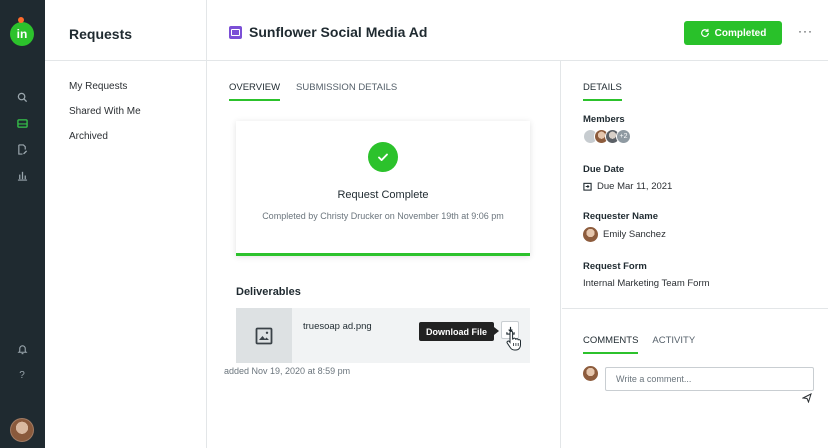  Describe the element at coordinates (255, 91) in the screenshot. I see `tab-overview: OVERVIEW` at that location.